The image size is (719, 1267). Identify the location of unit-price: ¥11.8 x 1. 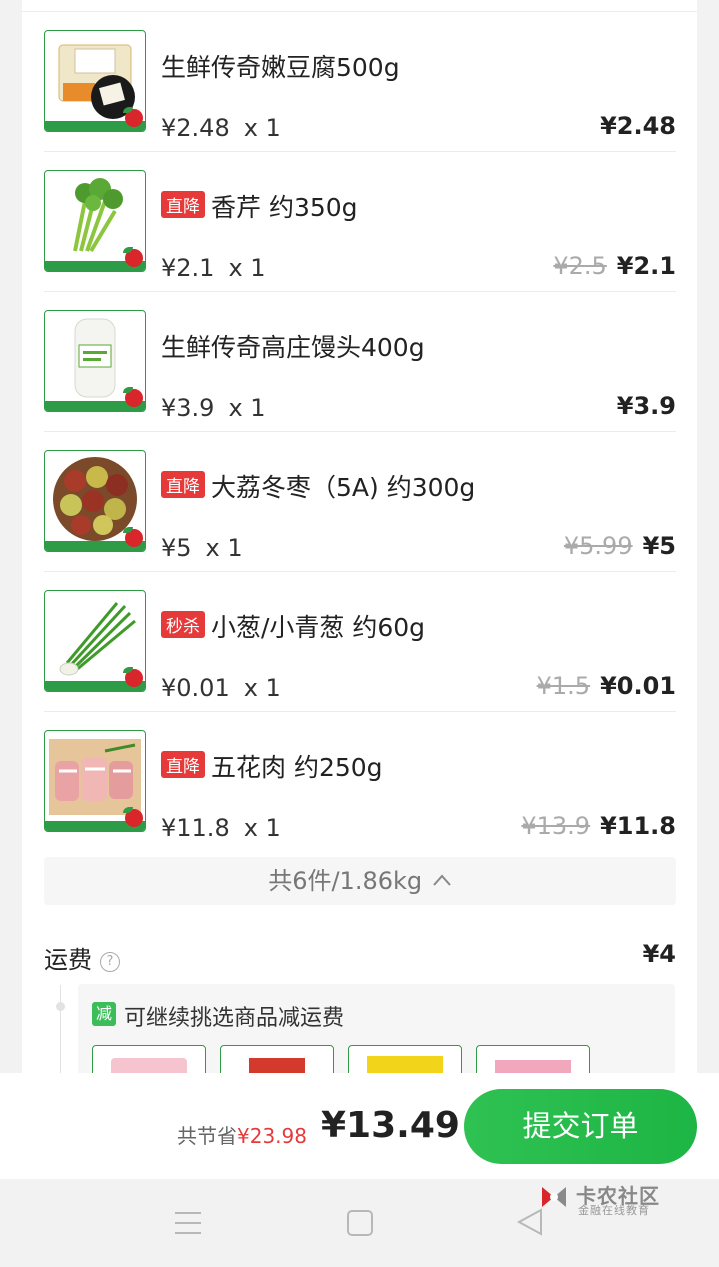
(221, 828).